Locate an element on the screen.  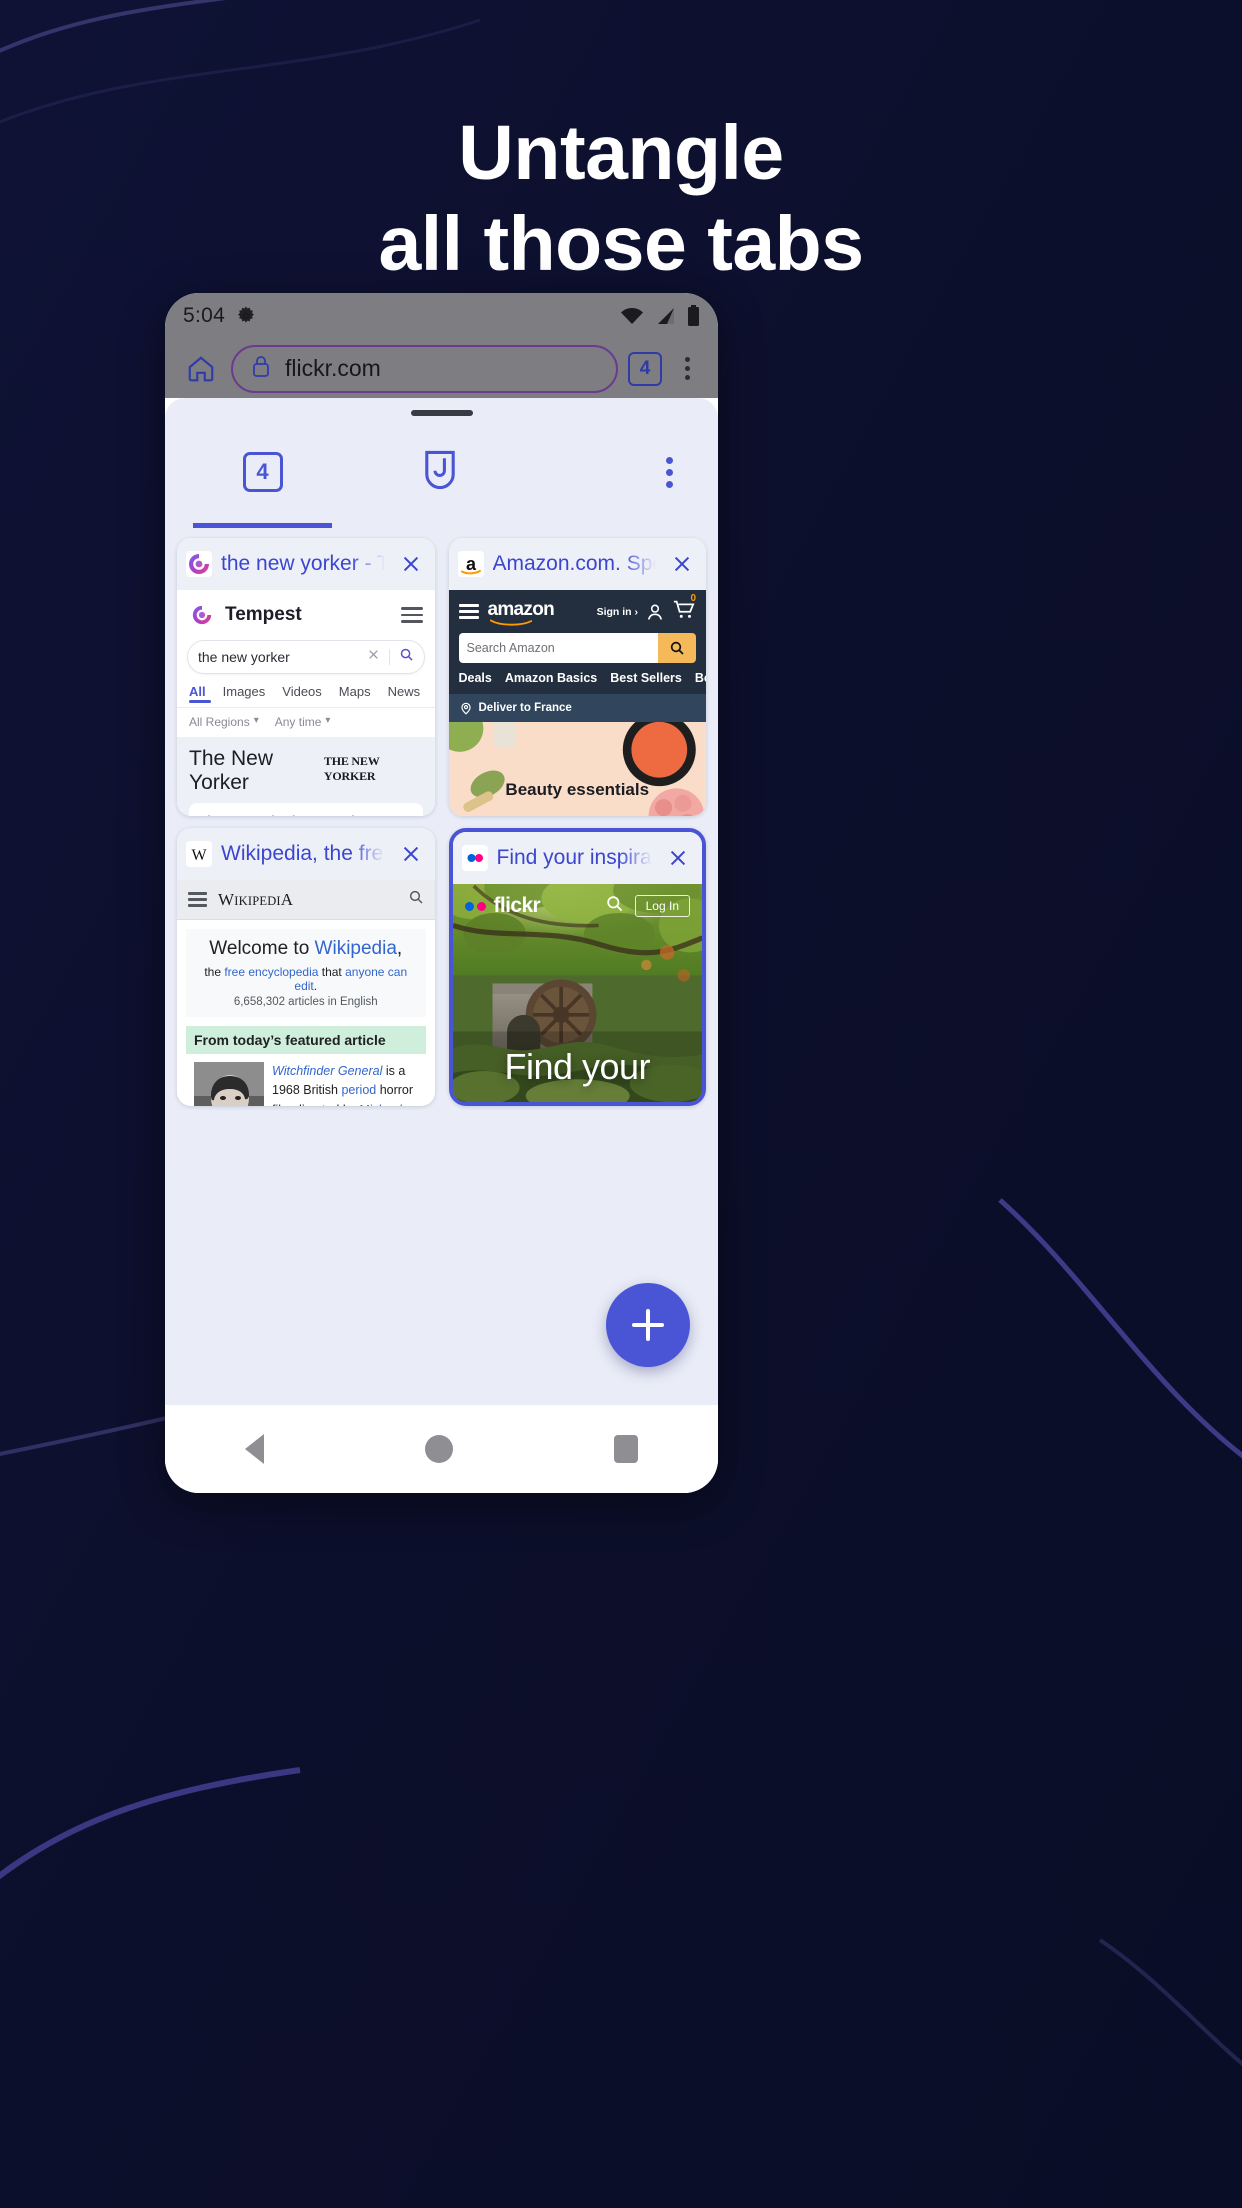
wikipedia-header: WIKIPEDIA is located at coordinates (306, 900).